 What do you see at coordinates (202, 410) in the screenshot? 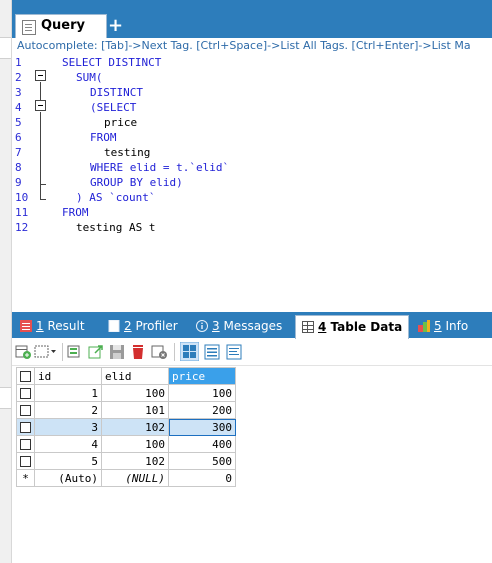
I see `cell-price: 200` at bounding box center [202, 410].